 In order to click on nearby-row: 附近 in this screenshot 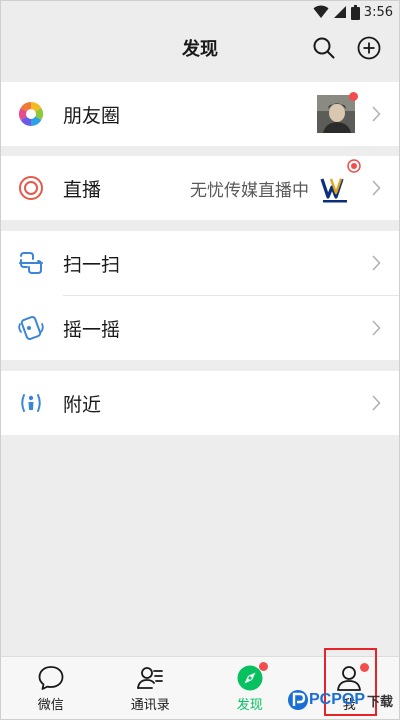, I will do `click(200, 403)`.